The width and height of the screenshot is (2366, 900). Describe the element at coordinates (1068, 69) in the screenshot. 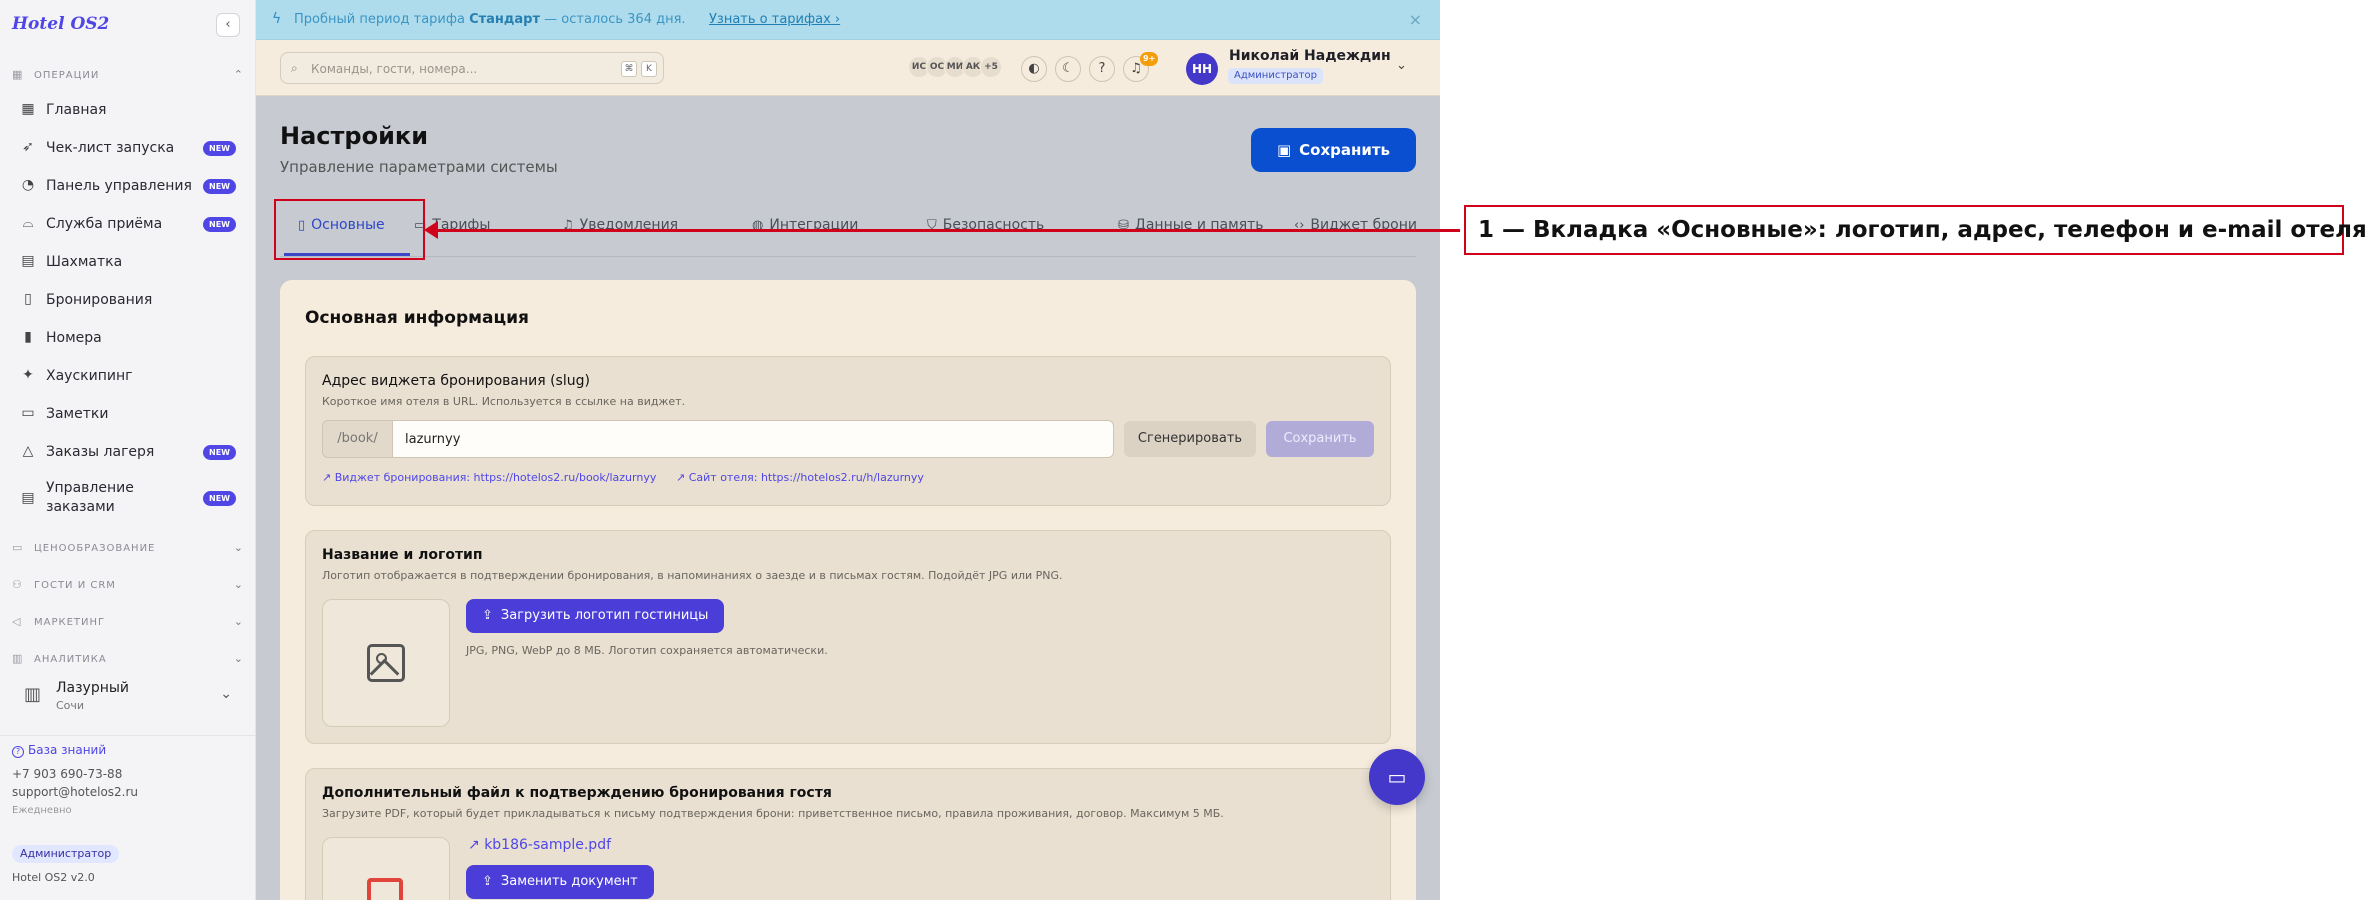

I see `moon-icon: ☾` at that location.